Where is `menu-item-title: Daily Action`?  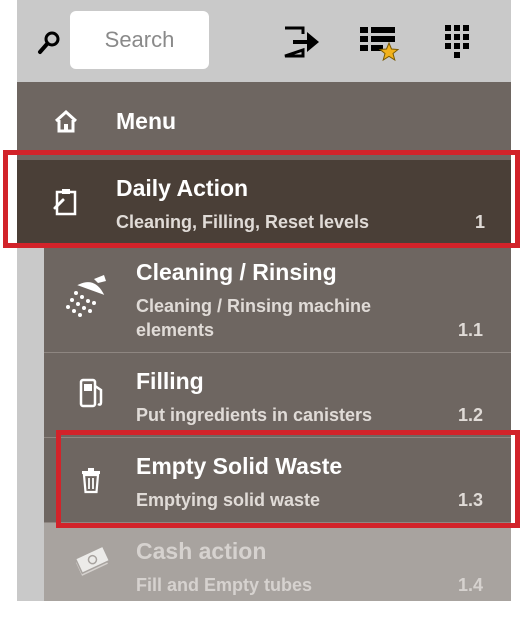 menu-item-title: Daily Action is located at coordinates (182, 188).